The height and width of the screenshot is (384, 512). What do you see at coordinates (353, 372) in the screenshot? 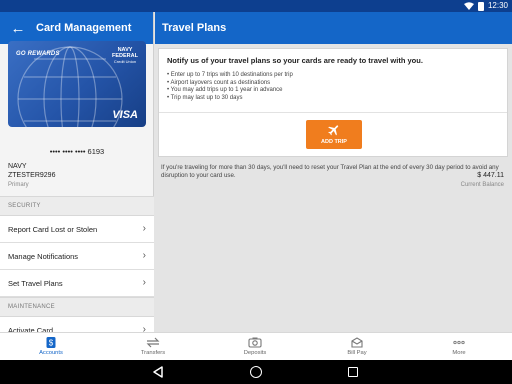
I see `system-recents-icon` at bounding box center [353, 372].